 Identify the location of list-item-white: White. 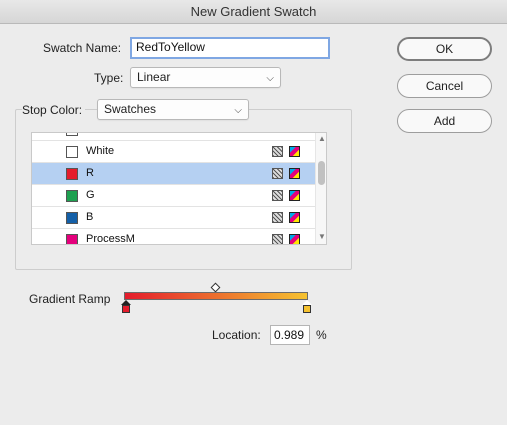
(173, 152).